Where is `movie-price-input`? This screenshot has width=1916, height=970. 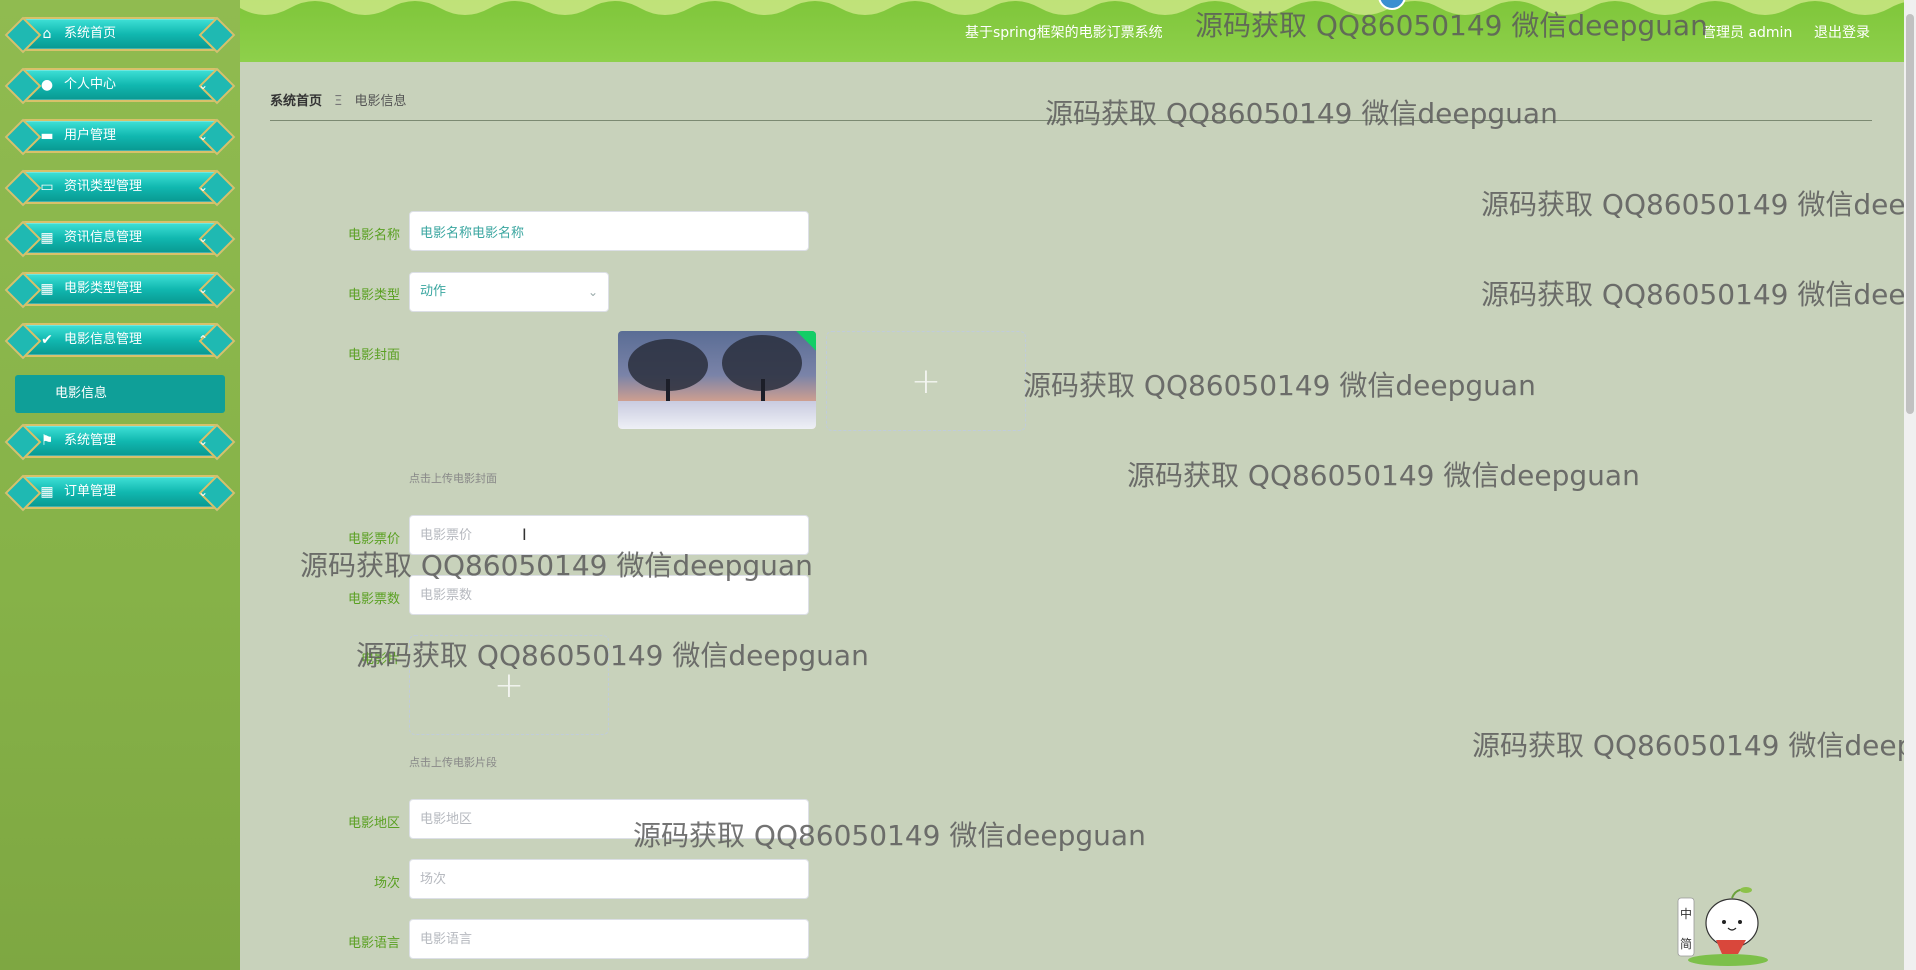 movie-price-input is located at coordinates (609, 535).